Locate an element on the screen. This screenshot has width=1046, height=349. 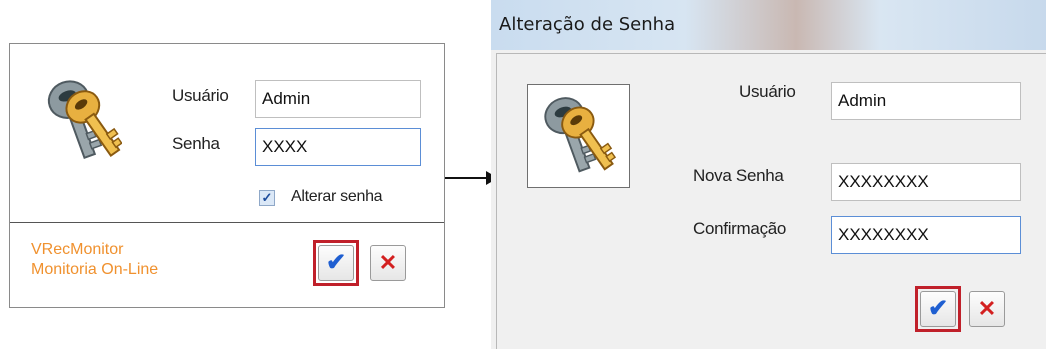
keys-picture is located at coordinates (578, 136).